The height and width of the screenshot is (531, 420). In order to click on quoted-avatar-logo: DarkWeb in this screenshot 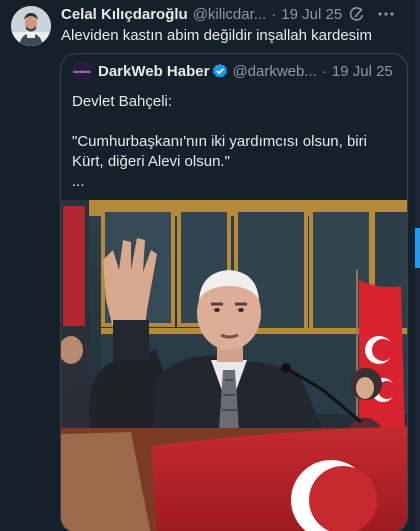, I will do `click(82, 71)`.